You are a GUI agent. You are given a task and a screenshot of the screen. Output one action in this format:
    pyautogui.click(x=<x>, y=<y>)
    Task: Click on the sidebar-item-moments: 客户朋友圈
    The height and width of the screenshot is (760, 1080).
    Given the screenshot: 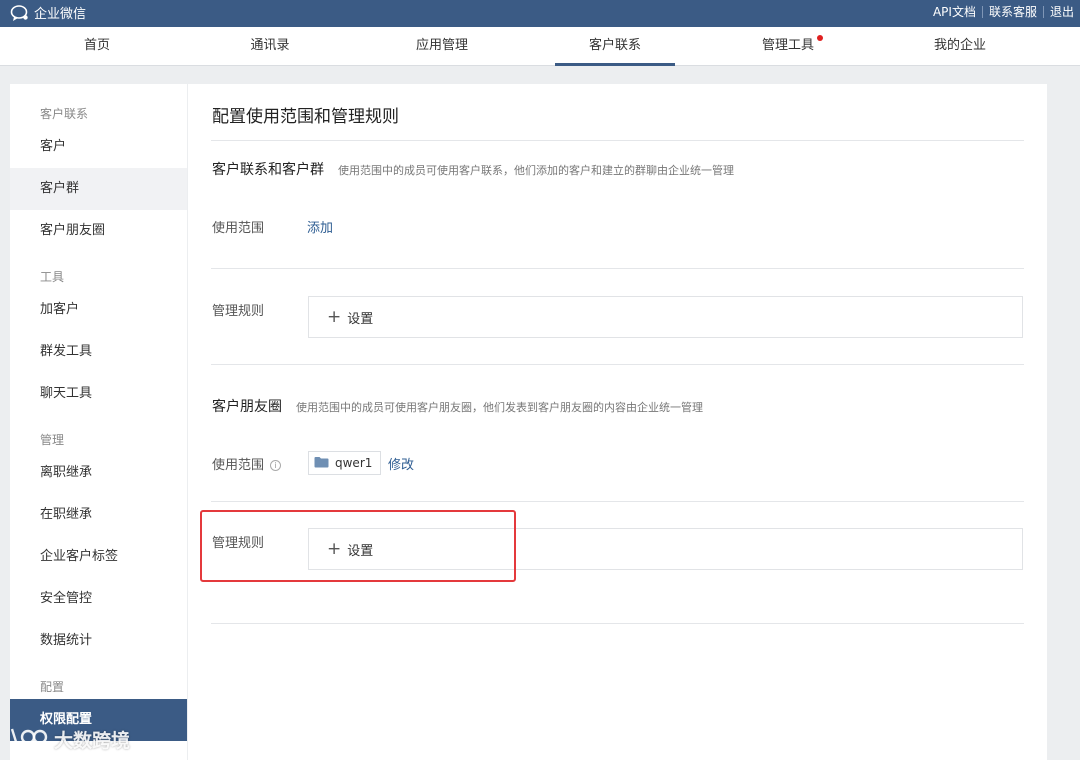 What is the action you would take?
    pyautogui.click(x=98, y=231)
    